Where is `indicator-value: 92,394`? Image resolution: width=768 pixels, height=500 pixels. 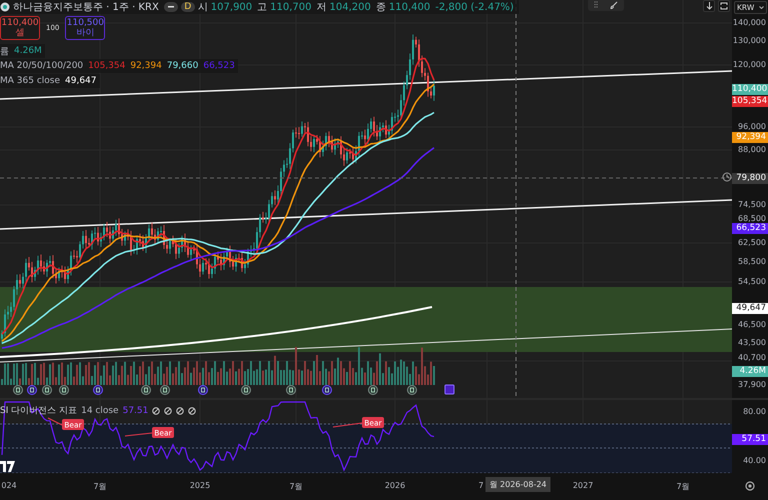
indicator-value: 92,394 is located at coordinates (146, 66).